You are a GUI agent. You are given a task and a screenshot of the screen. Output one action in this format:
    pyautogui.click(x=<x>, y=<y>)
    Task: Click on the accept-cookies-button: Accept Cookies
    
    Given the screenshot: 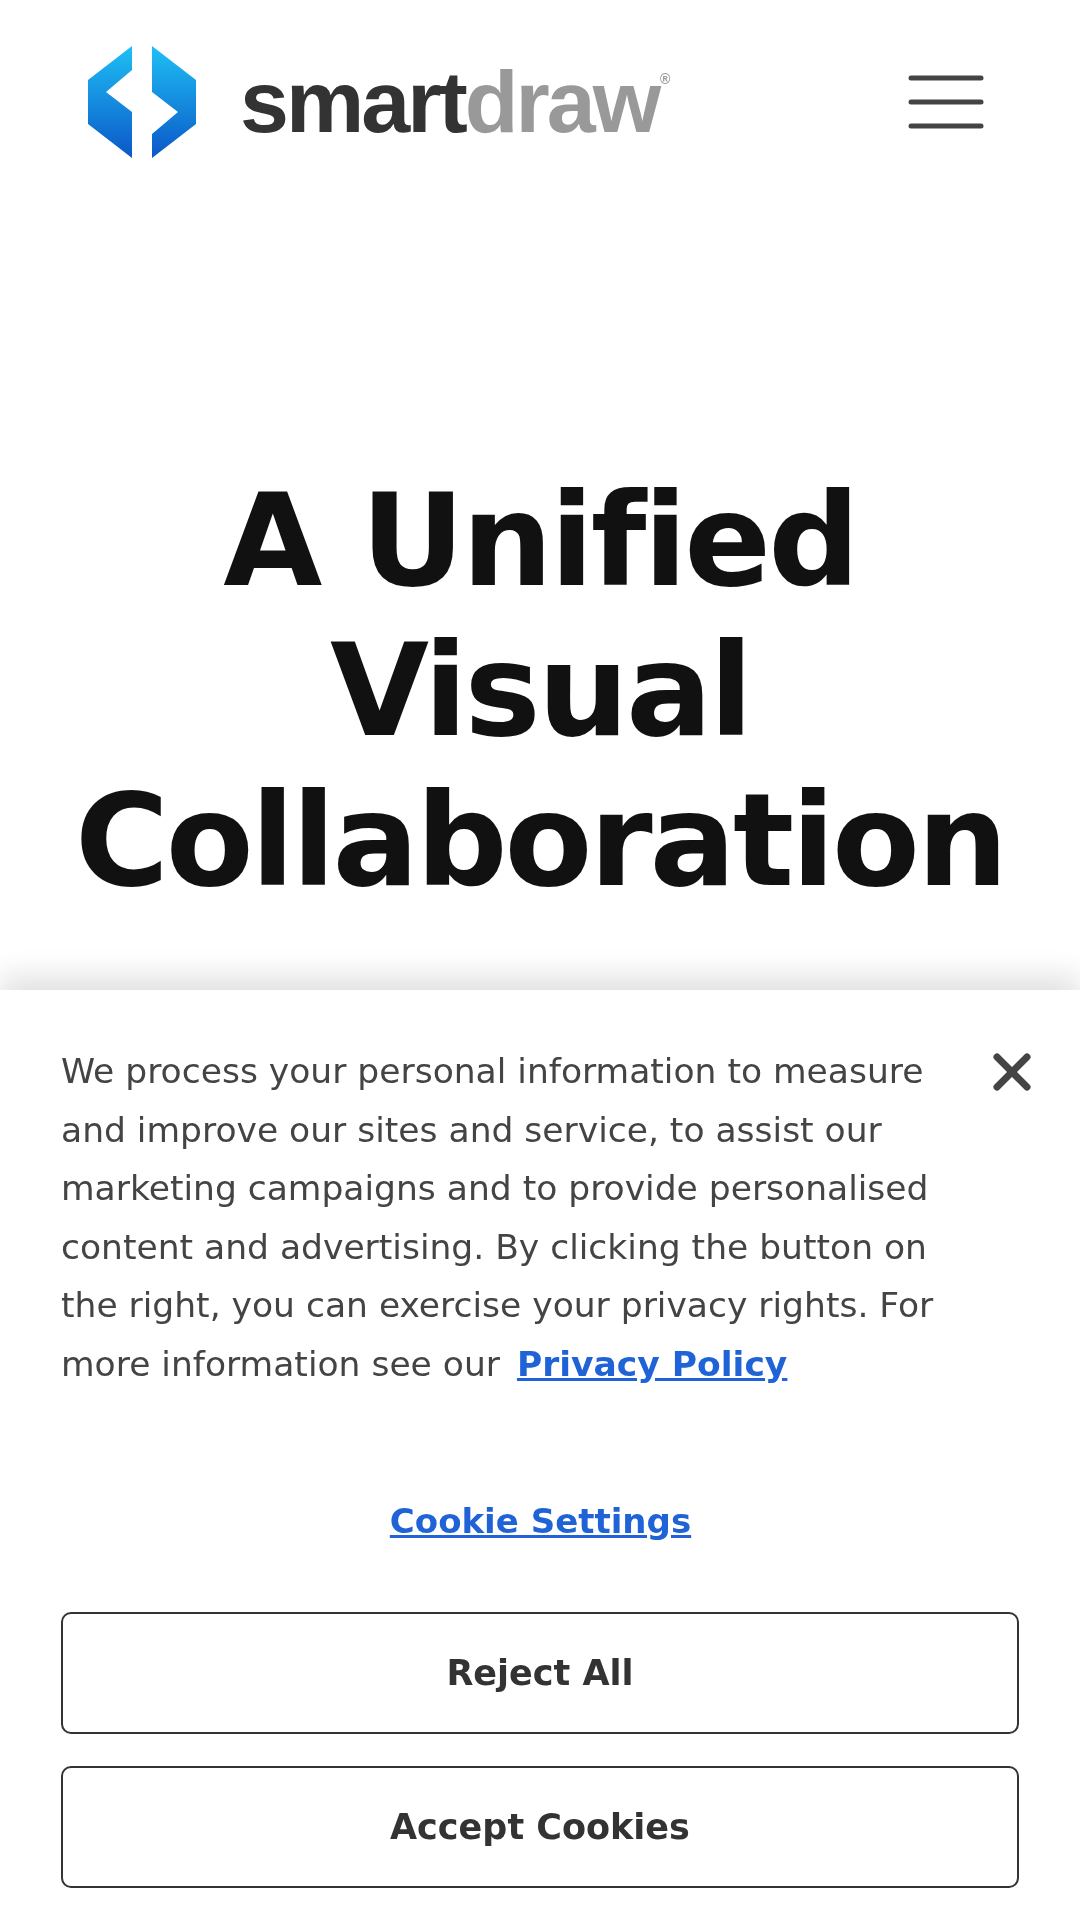 What is the action you would take?
    pyautogui.click(x=540, y=1827)
    